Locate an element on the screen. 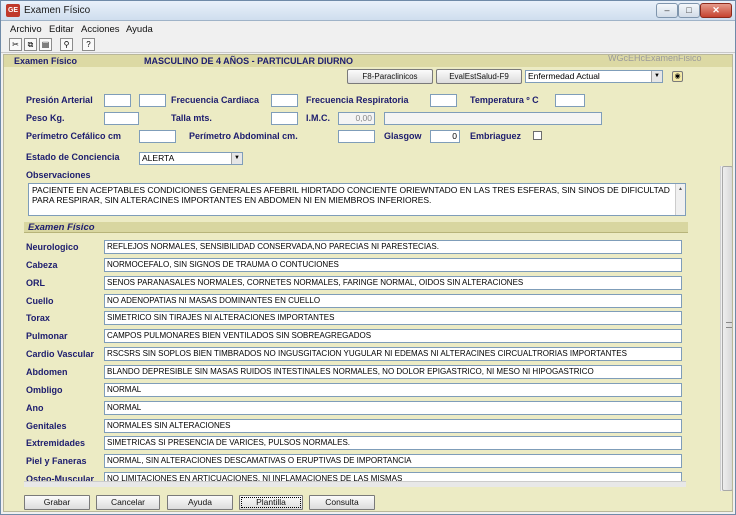 Image resolution: width=736 pixels, height=515 pixels. app-logo-icon: GE is located at coordinates (13, 10).